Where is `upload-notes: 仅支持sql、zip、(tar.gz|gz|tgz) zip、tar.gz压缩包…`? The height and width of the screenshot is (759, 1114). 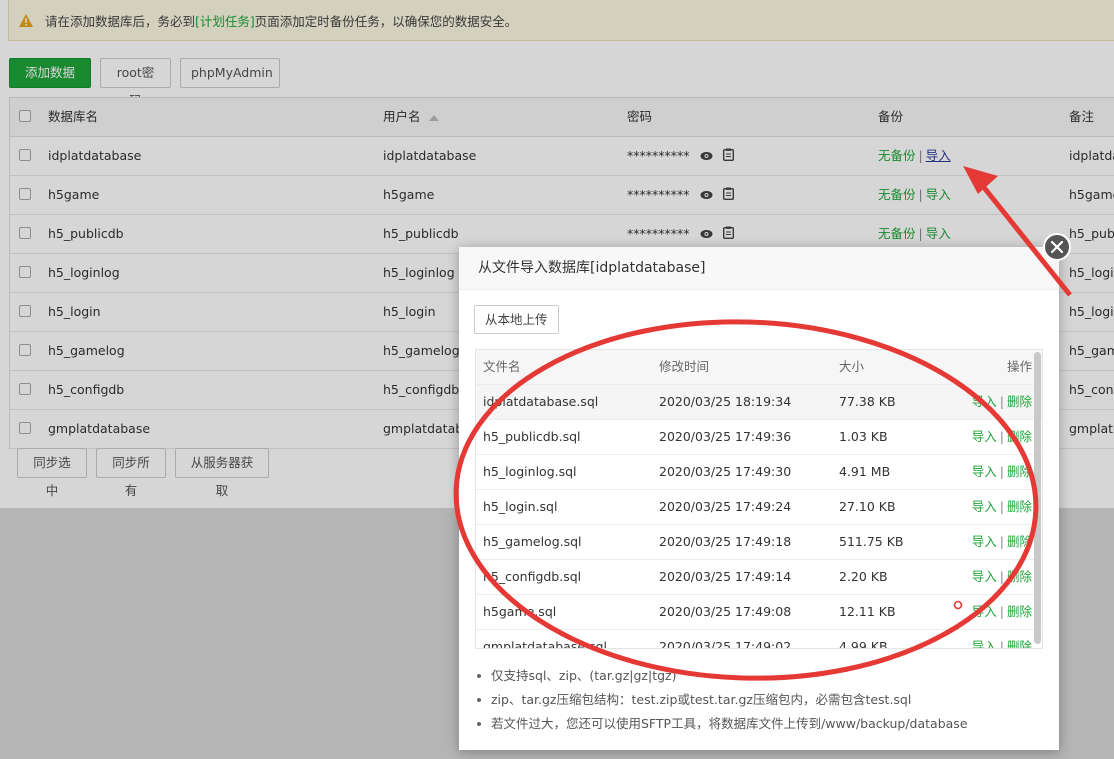 upload-notes: 仅支持sql、zip、(tar.gz|gz|tgz) zip、tar.gz压缩包… is located at coordinates (721, 703).